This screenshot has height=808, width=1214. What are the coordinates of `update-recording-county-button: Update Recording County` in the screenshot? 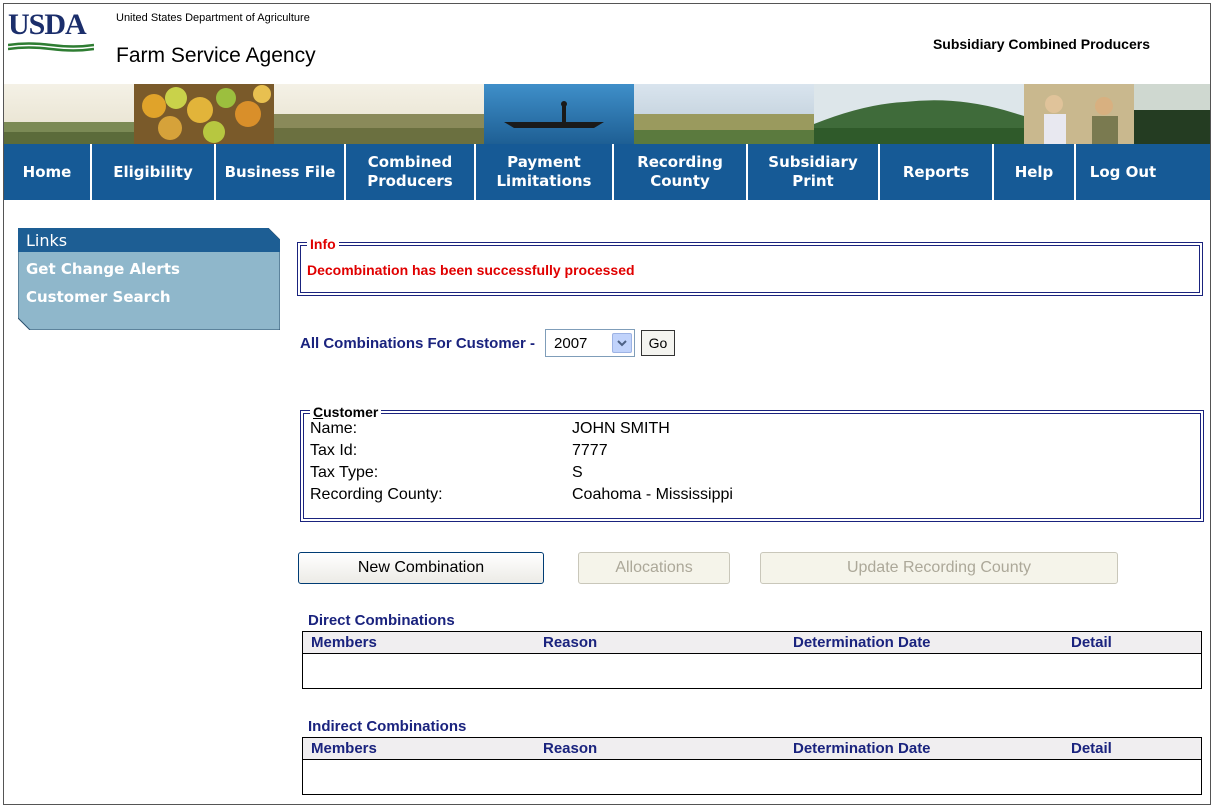 It's located at (939, 568).